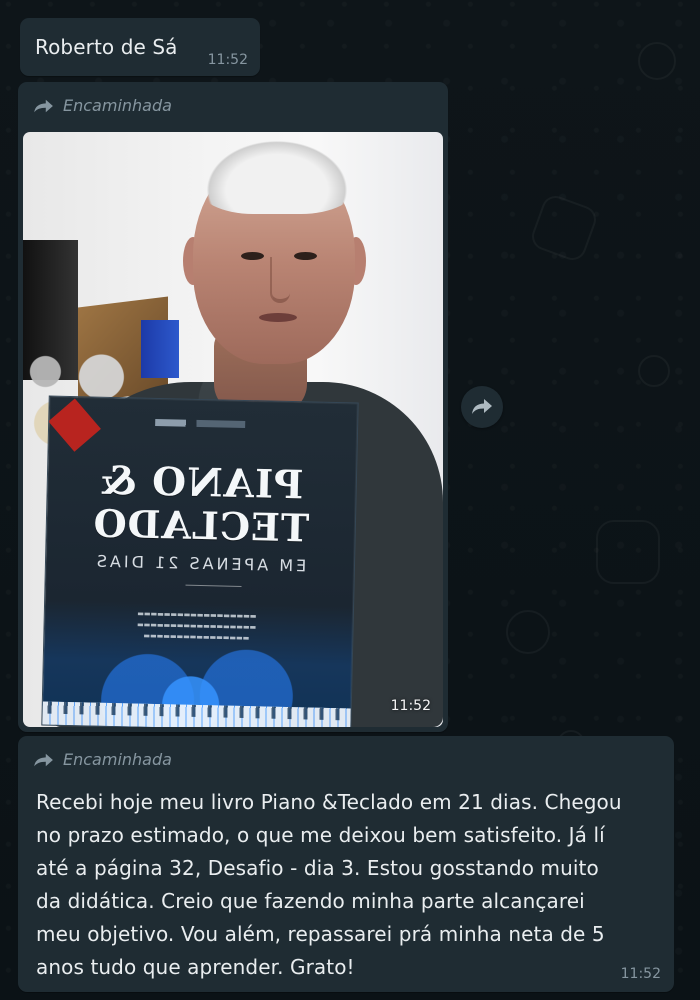 Image resolution: width=700 pixels, height=1000 pixels. I want to click on background-blue-item, so click(160, 349).